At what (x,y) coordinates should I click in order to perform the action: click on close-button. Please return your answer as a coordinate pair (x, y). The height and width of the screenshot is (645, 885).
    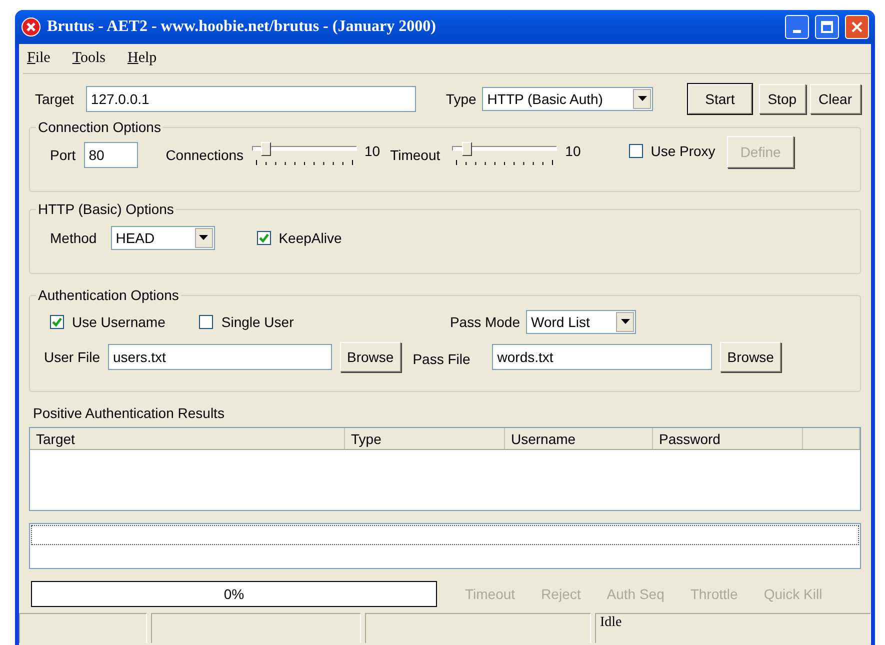
    Looking at the image, I should click on (857, 27).